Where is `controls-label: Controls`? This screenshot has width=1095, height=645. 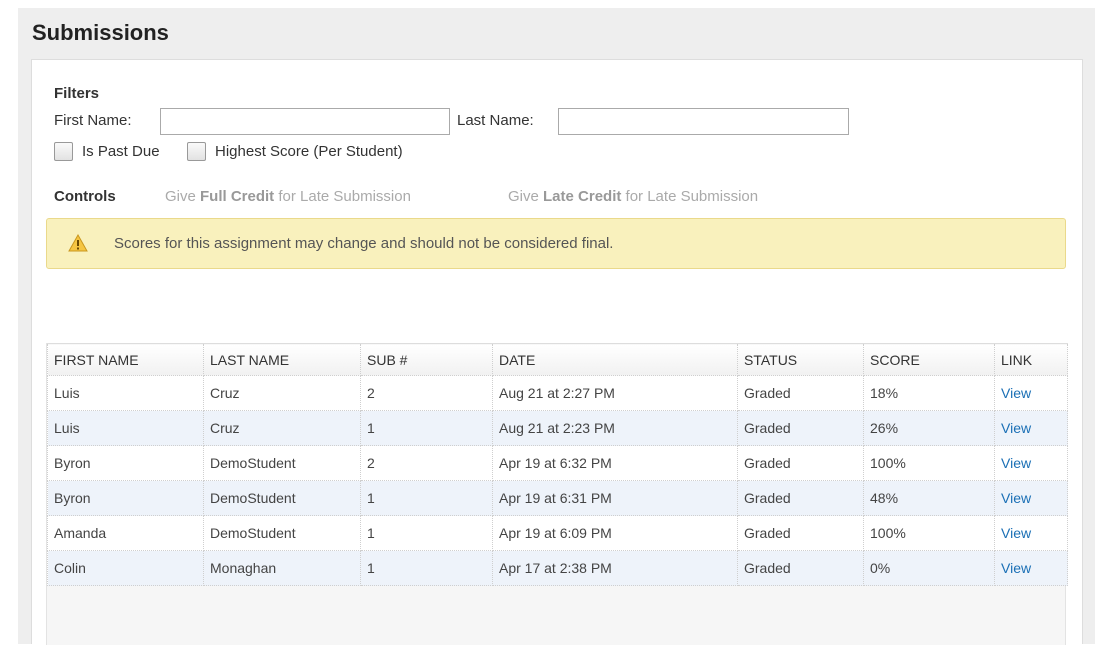
controls-label: Controls is located at coordinates (85, 196).